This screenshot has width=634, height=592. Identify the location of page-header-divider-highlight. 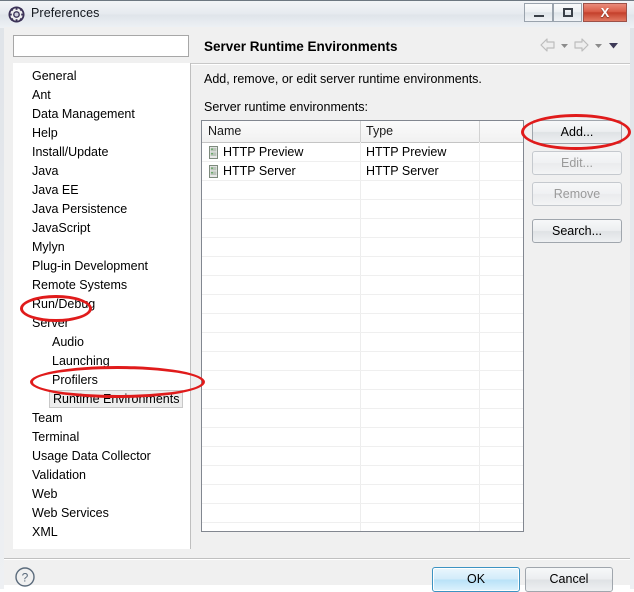
(410, 64).